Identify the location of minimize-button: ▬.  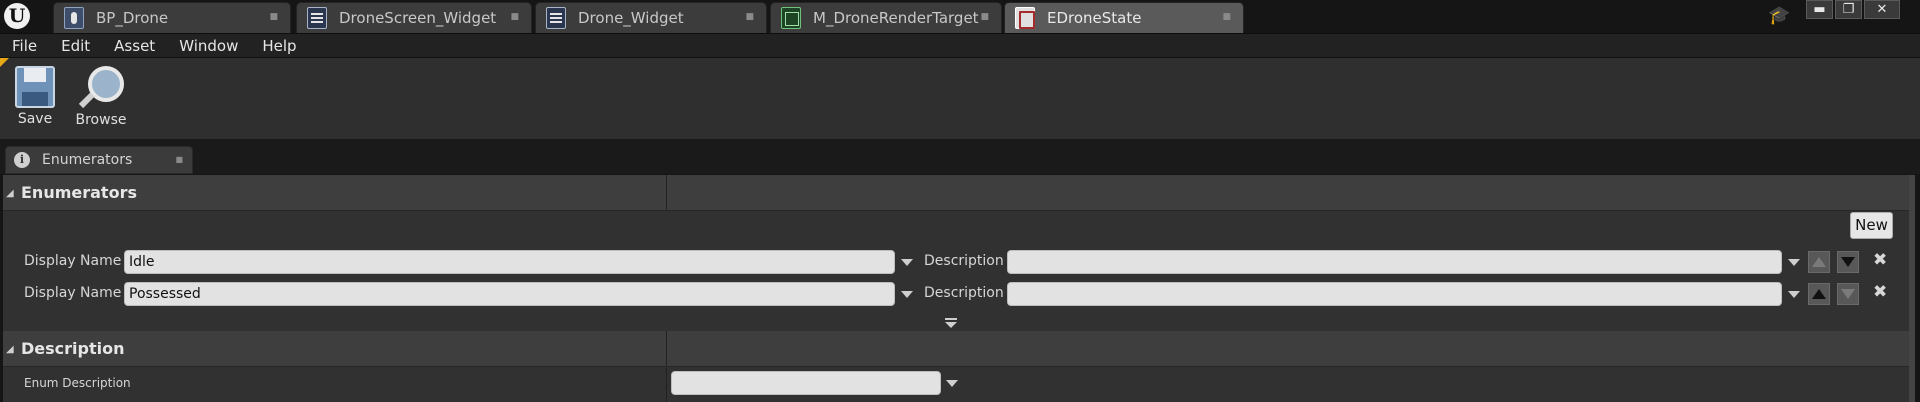
(1819, 9).